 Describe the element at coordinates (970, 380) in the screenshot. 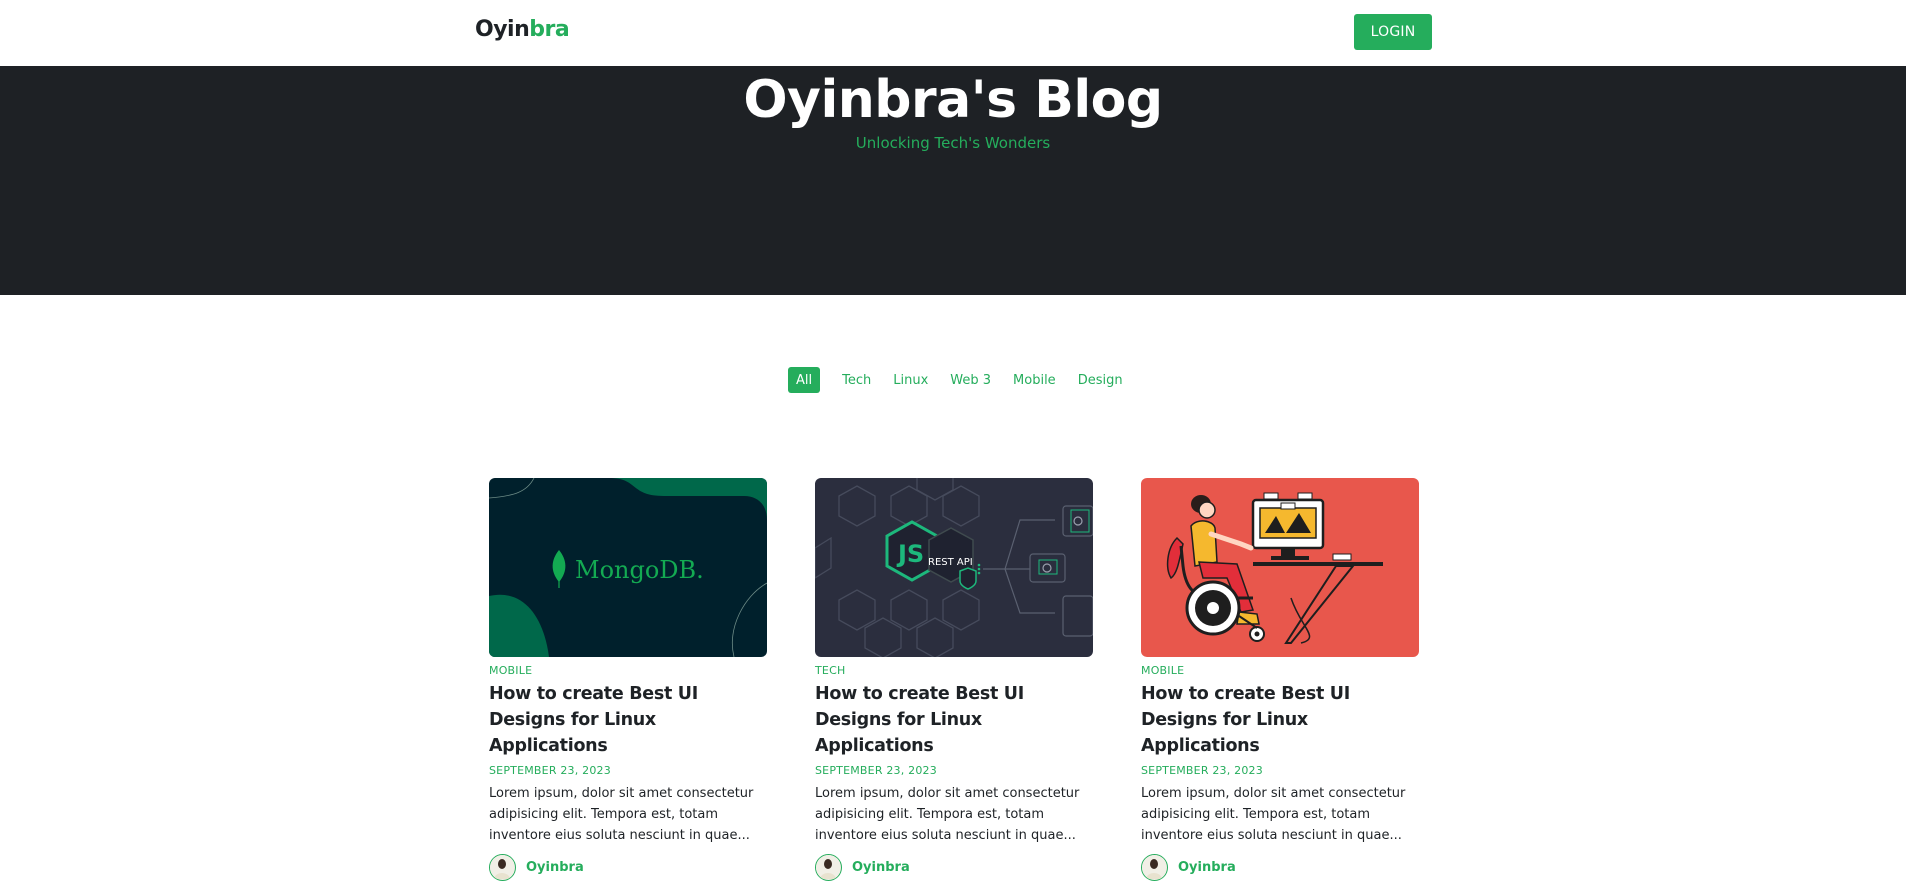

I see `filter-web3: Web 3` at that location.